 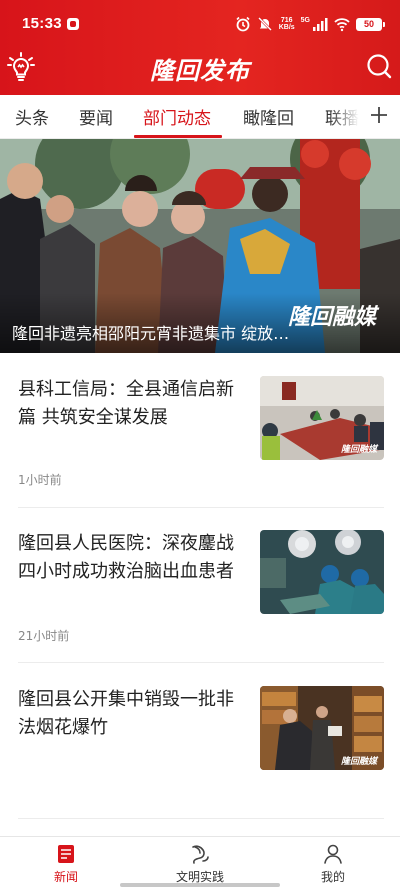 I want to click on header-bar: 隆回发布, so click(x=200, y=71).